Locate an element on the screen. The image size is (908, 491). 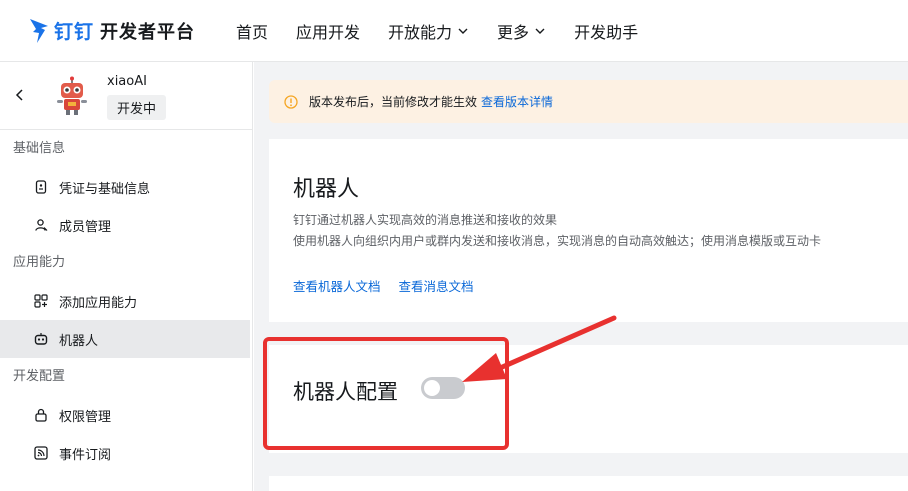
logo-subtitle: 开发者平台 is located at coordinates (148, 32).